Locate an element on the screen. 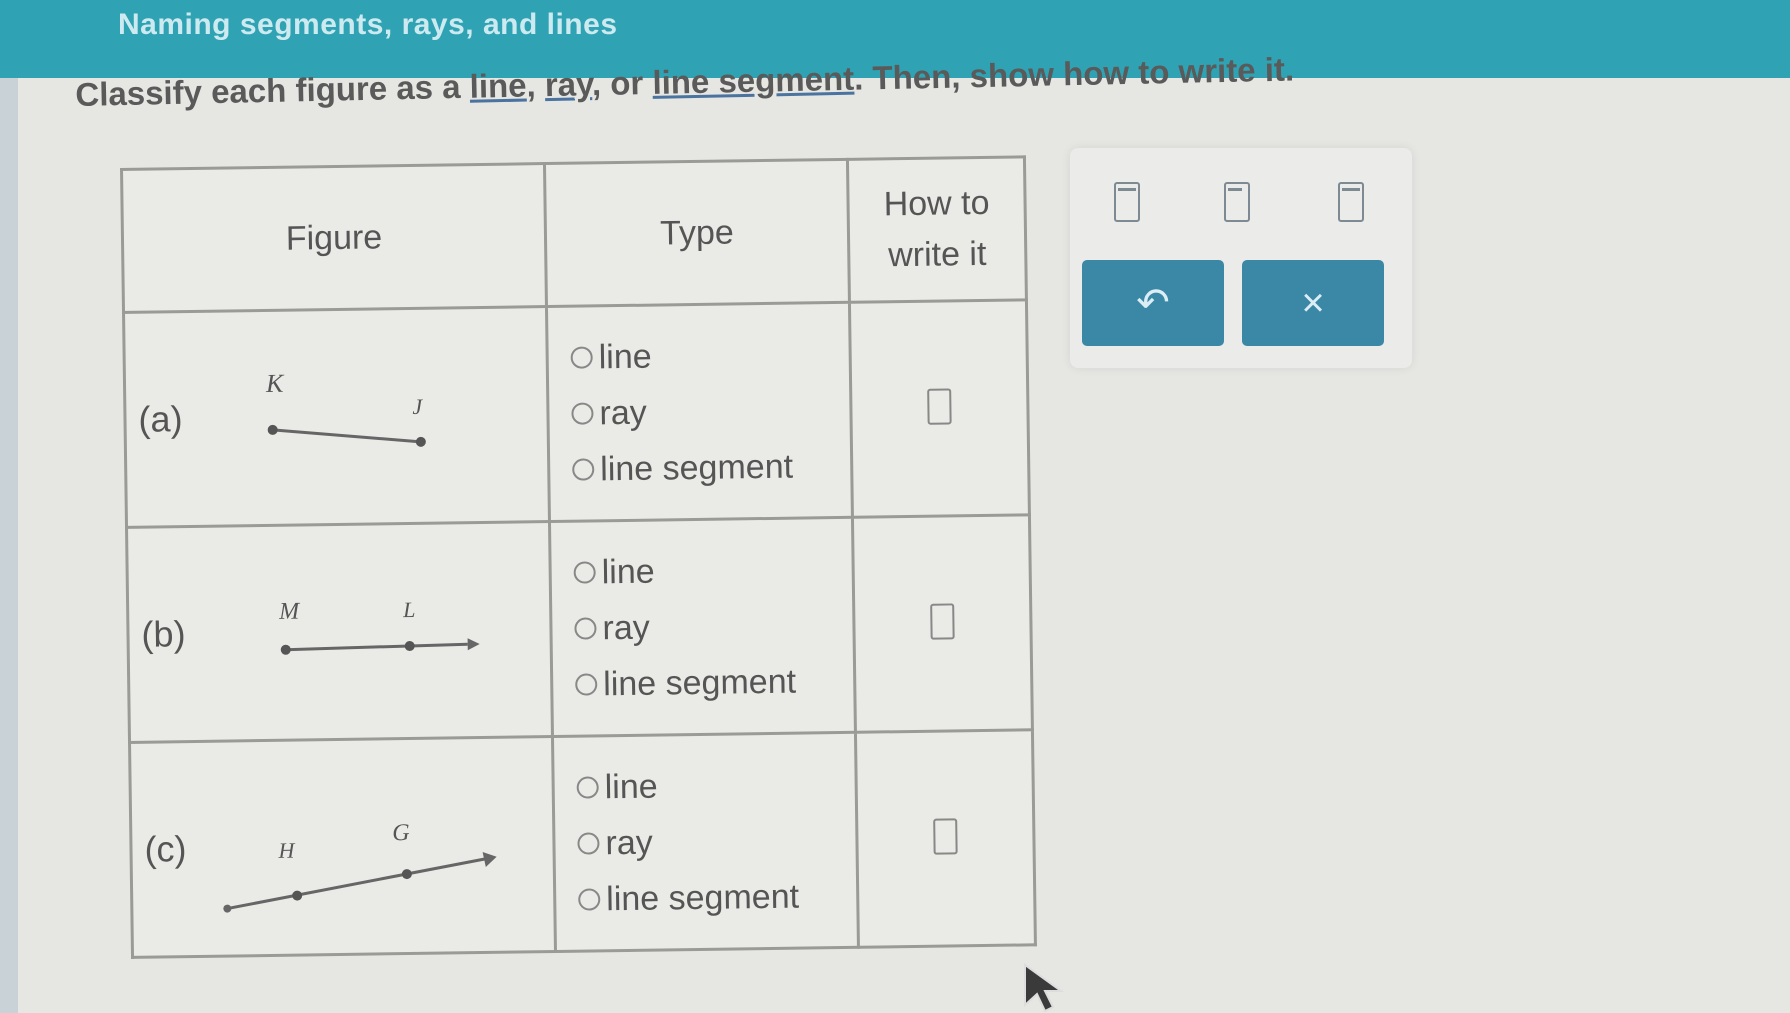  radio-line-b is located at coordinates (584, 572).